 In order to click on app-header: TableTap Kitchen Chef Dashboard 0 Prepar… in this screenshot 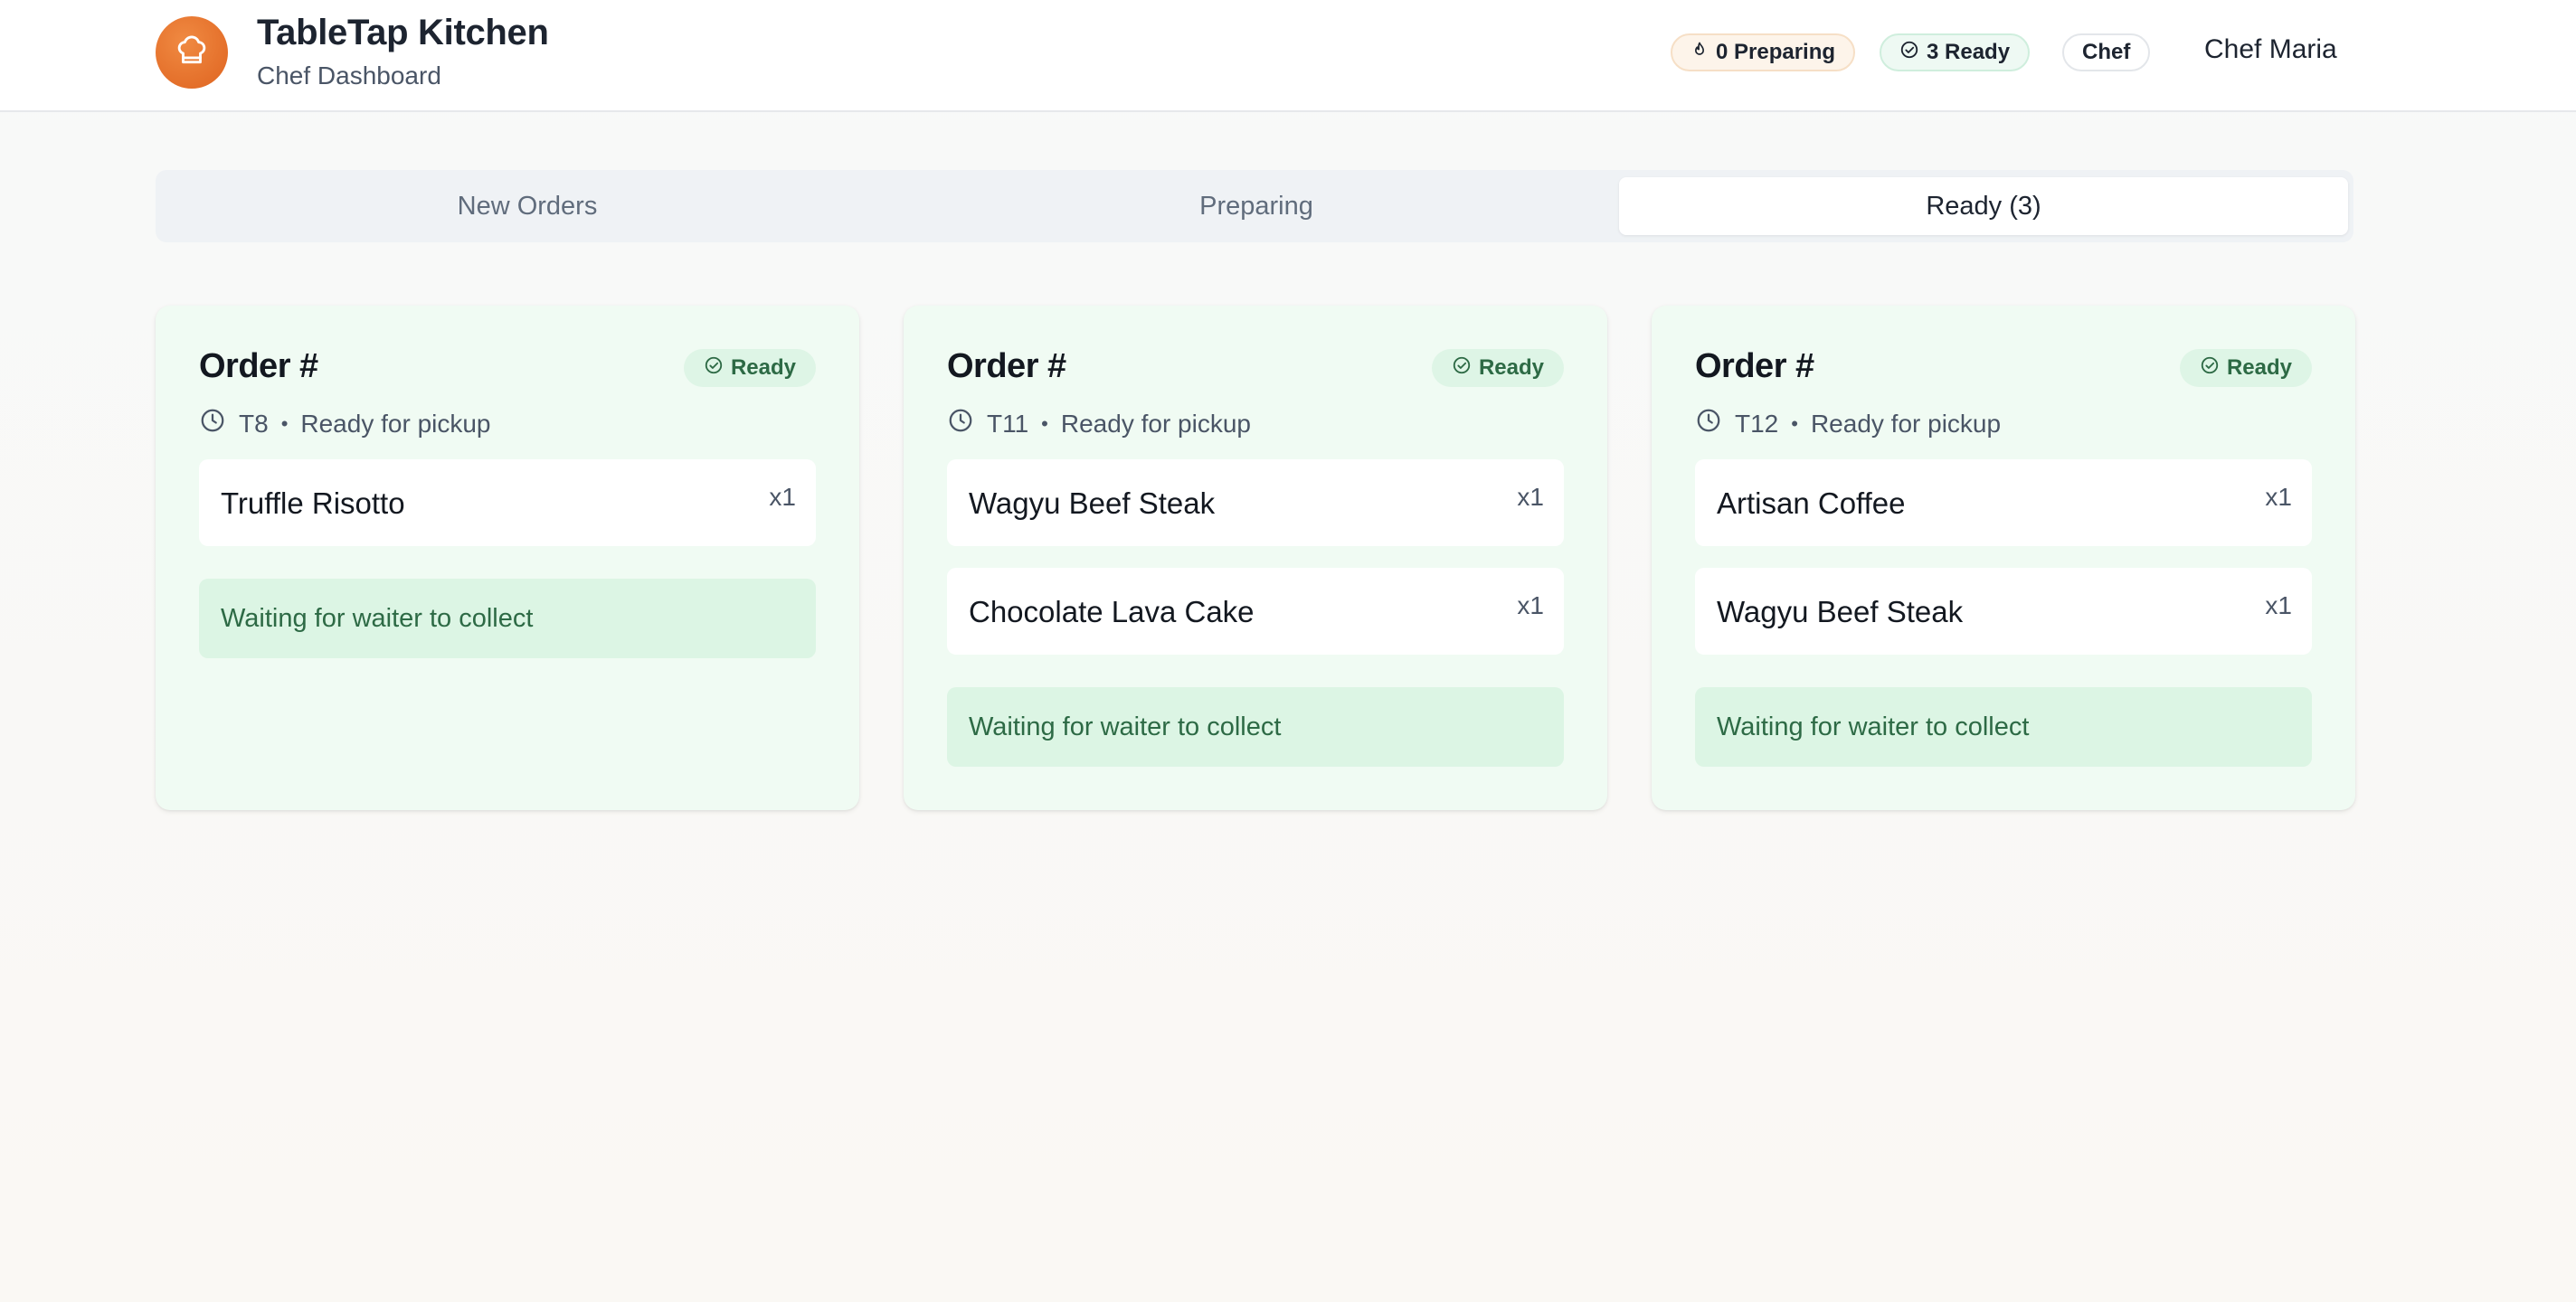, I will do `click(1288, 56)`.